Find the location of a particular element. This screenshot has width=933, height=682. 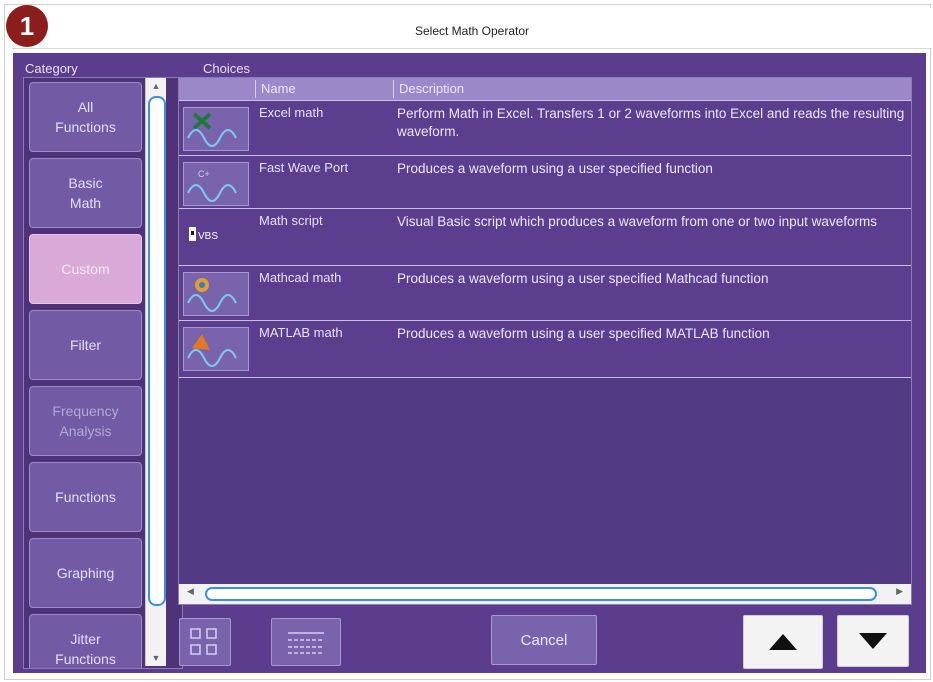

scroll-up-button is located at coordinates (783, 642).